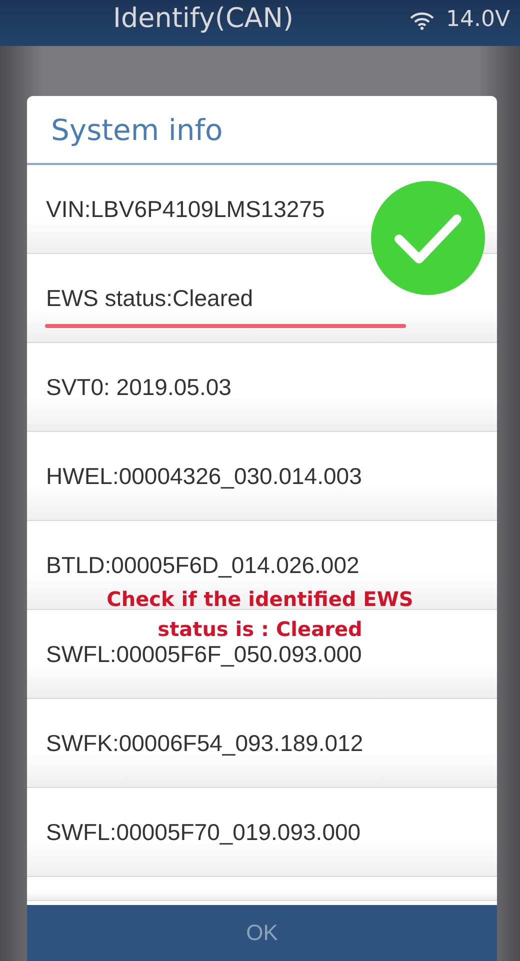  What do you see at coordinates (203, 832) in the screenshot?
I see `info-text: SWFL:00005F70_019.093.000` at bounding box center [203, 832].